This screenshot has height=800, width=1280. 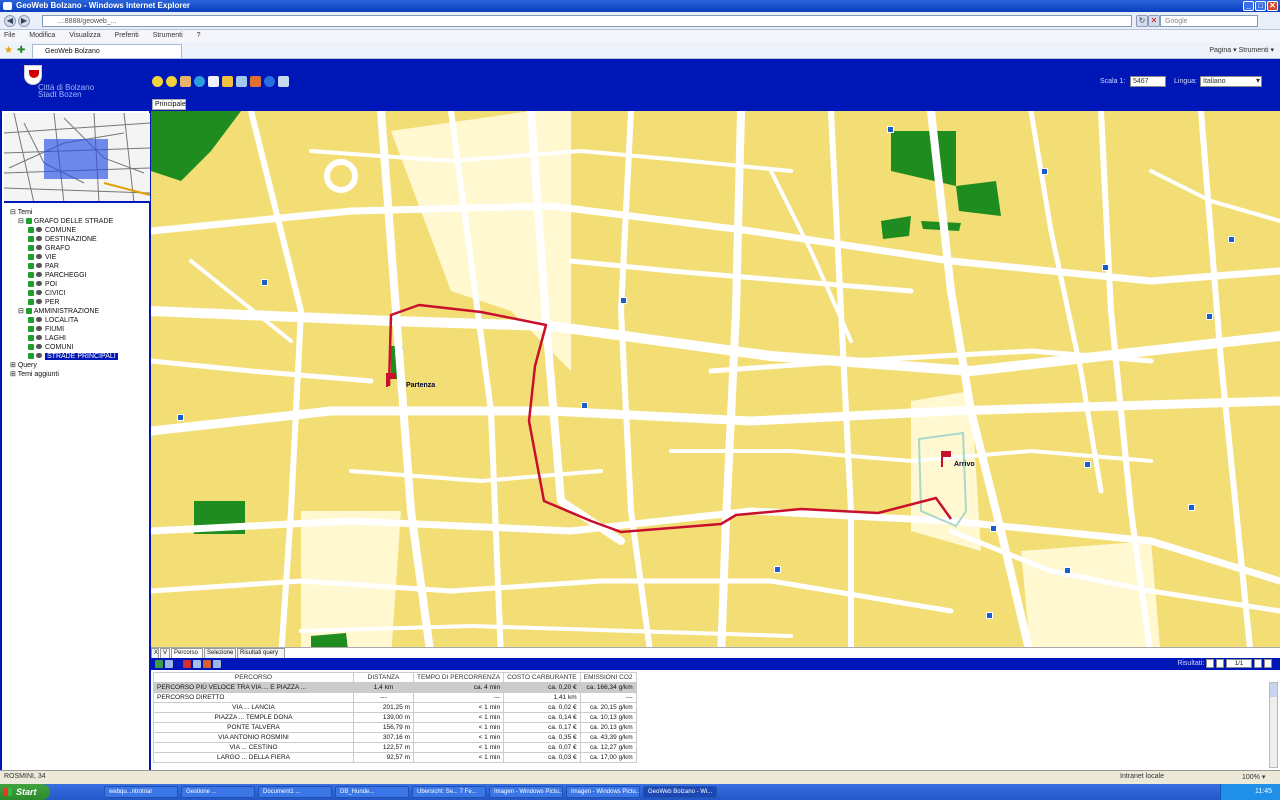 What do you see at coordinates (21, 212) in the screenshot?
I see `tree-root: ⊟ Temi` at bounding box center [21, 212].